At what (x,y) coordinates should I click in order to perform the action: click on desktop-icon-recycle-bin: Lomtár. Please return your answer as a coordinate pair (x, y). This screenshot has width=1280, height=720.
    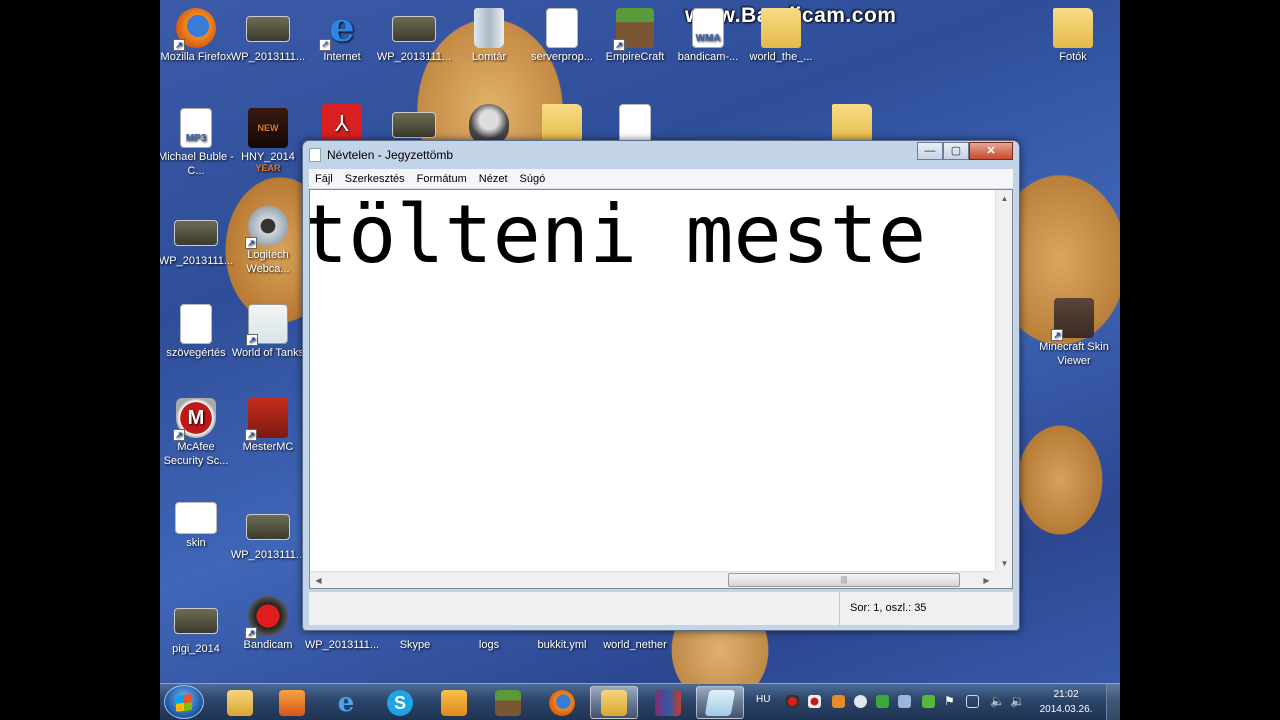
    Looking at the image, I should click on (489, 36).